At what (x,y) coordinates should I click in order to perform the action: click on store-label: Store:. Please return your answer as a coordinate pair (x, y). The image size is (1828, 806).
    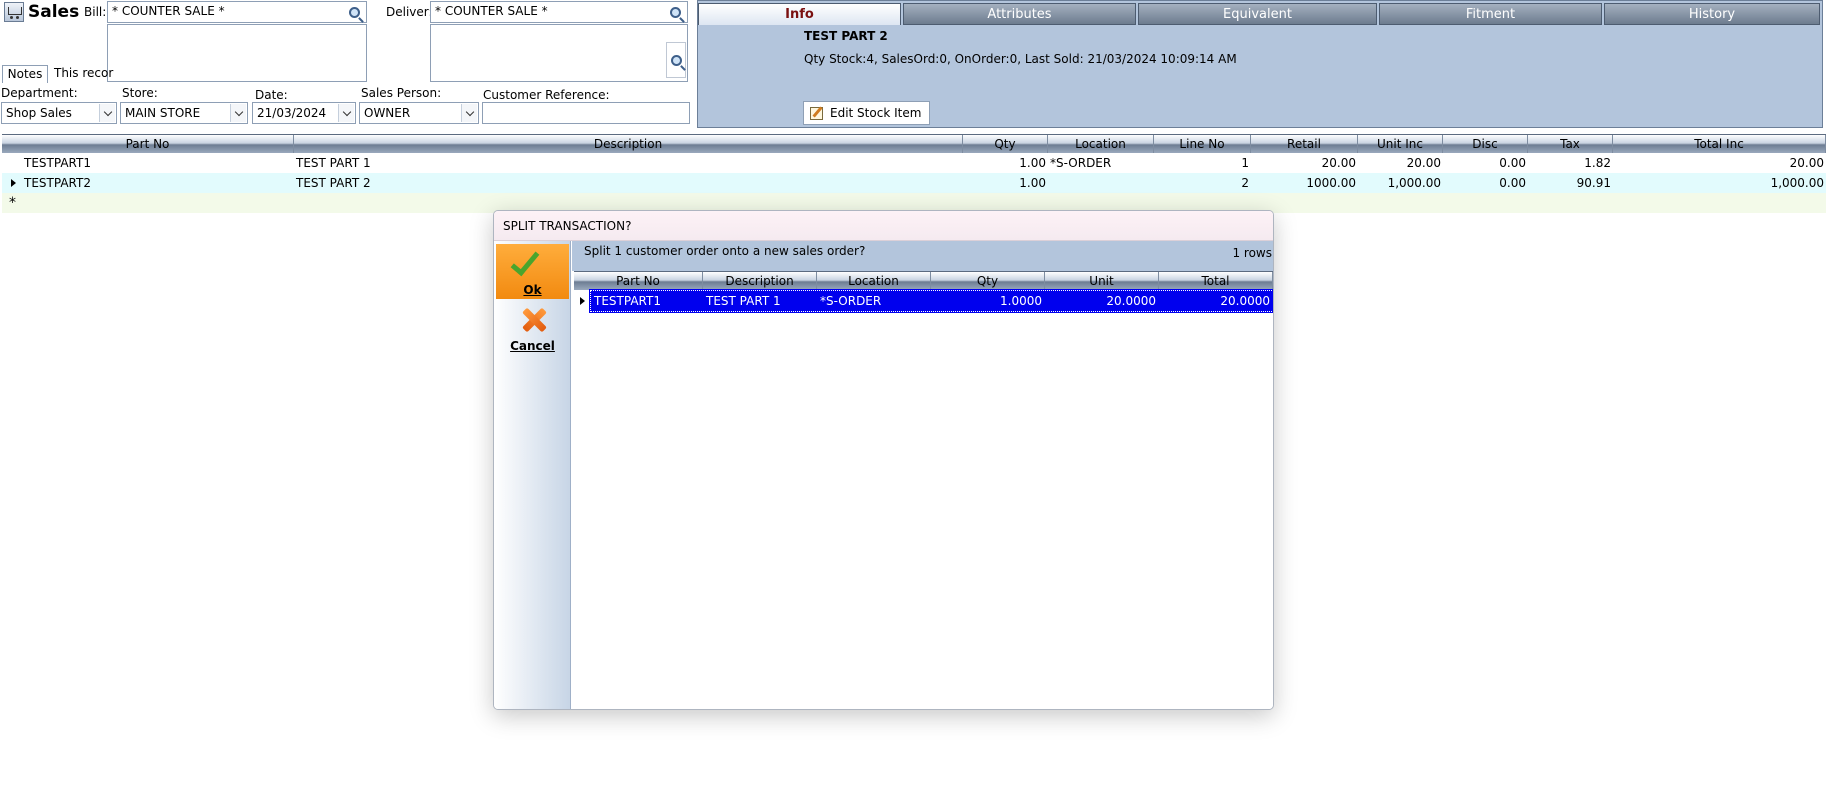
    Looking at the image, I should click on (140, 93).